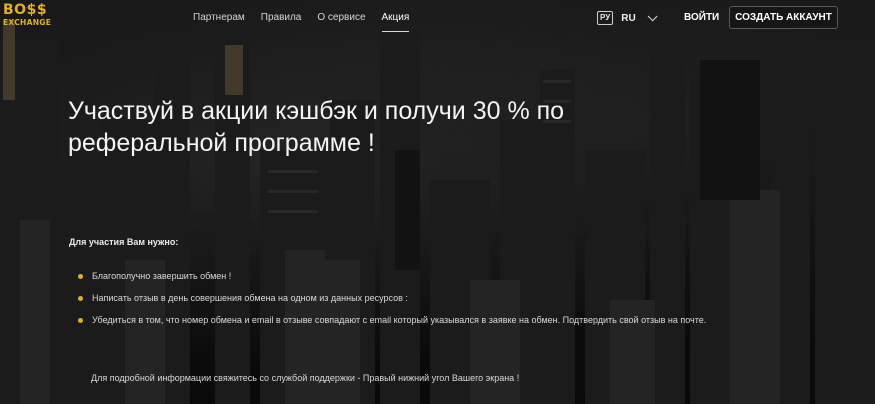 This screenshot has width=875, height=404. I want to click on brand-logo: BO$$ EXCHANGE, so click(28, 17).